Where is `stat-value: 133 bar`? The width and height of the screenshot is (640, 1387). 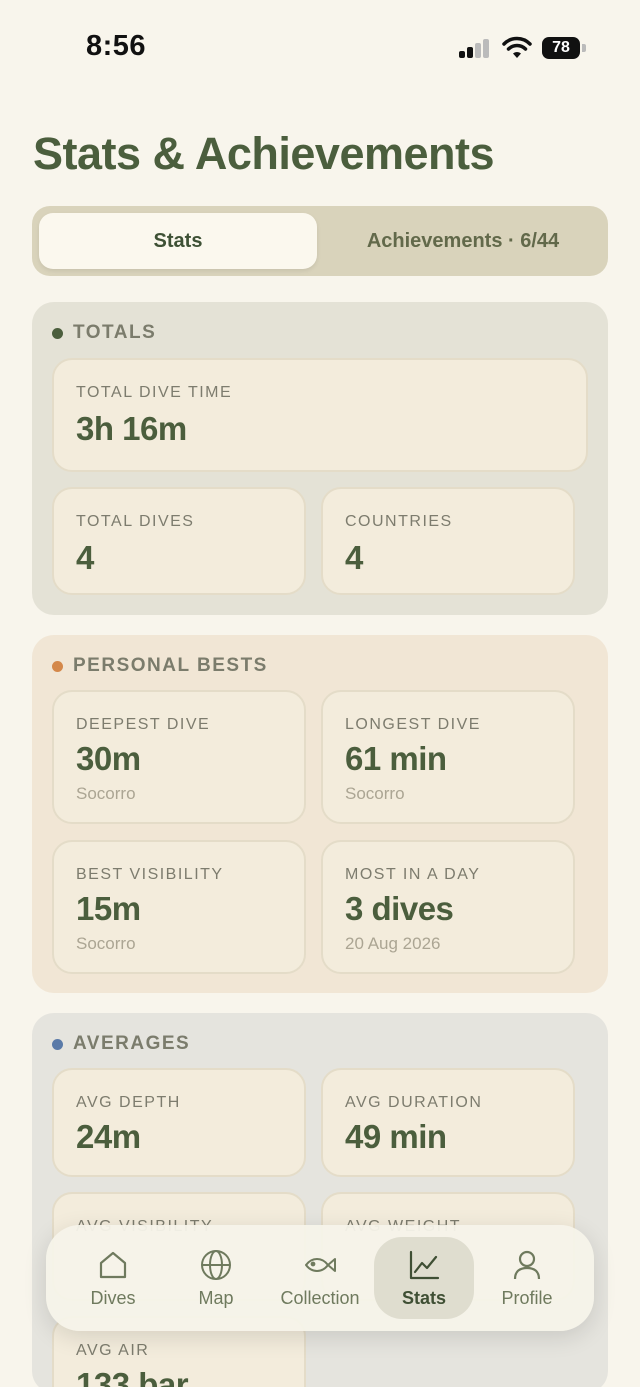
stat-value: 133 bar is located at coordinates (132, 1376).